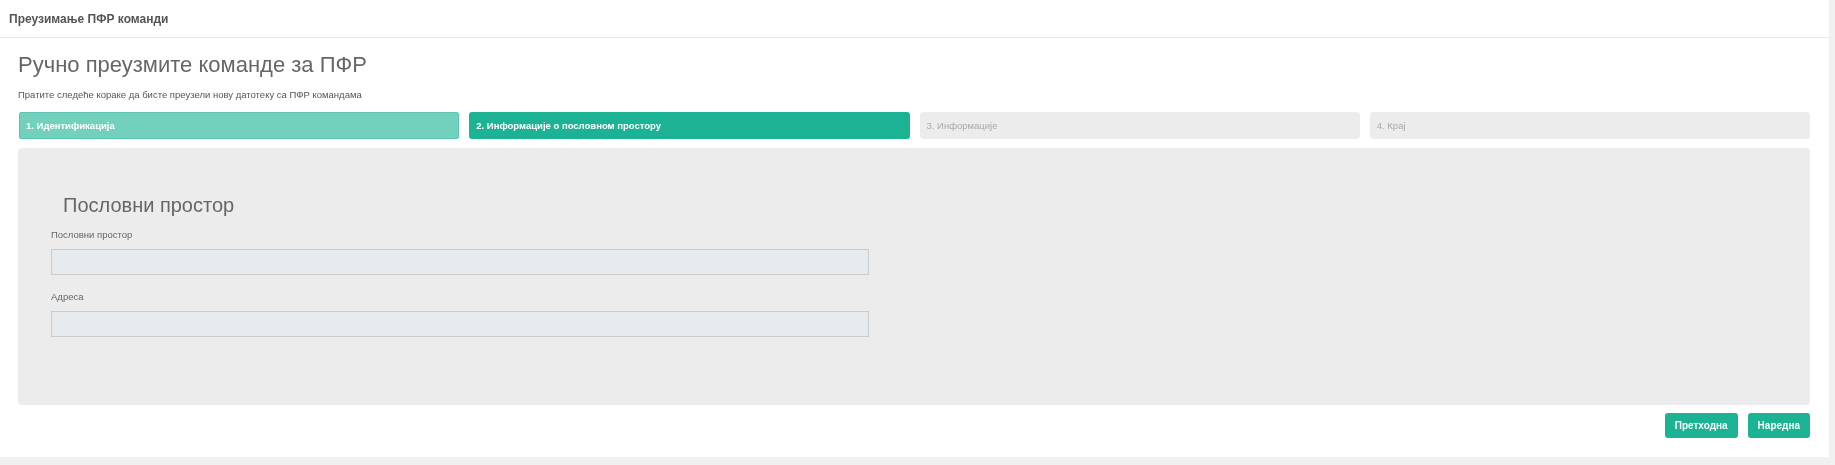 The width and height of the screenshot is (1835, 465). Describe the element at coordinates (239, 125) in the screenshot. I see `wizard-step: 1. Идентификација` at that location.